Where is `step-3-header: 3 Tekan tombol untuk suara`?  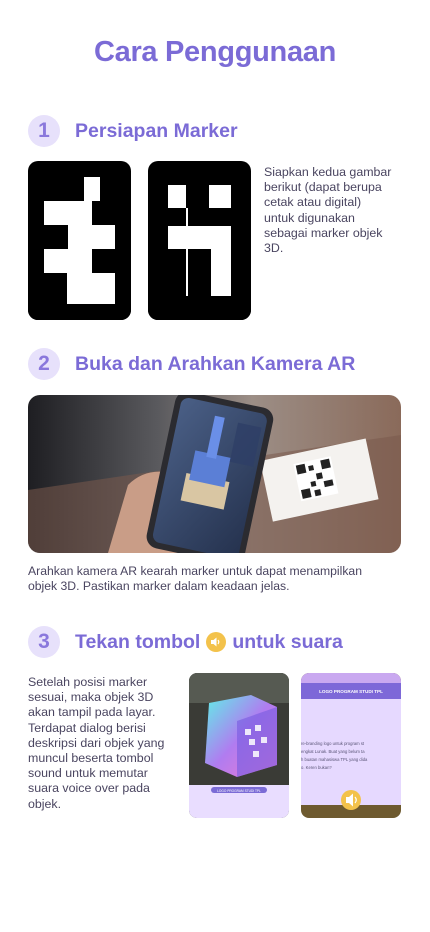 step-3-header: 3 Tekan tombol untuk suara is located at coordinates (185, 642).